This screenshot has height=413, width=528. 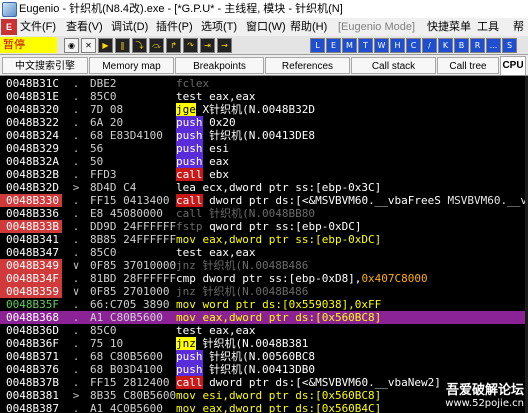 What do you see at coordinates (252, 343) in the screenshot?
I see `instruction-token: 针织机(N.0048B381` at bounding box center [252, 343].